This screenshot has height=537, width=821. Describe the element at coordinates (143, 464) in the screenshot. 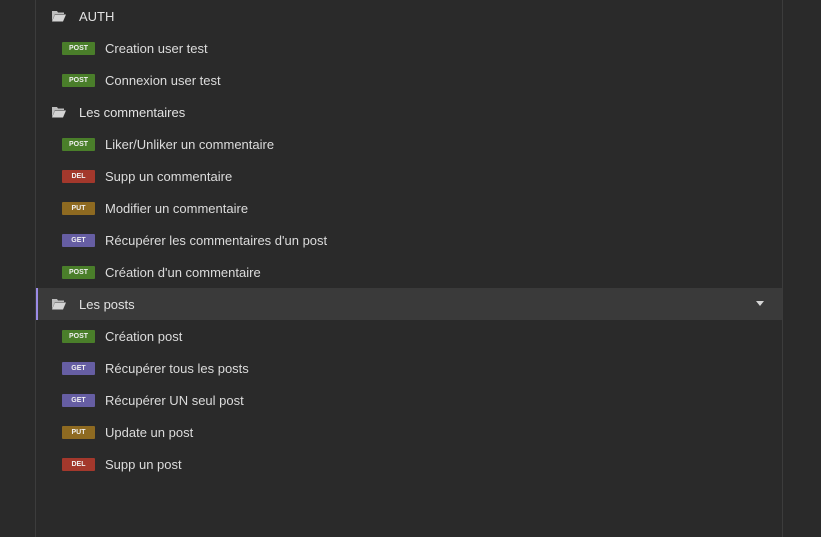

I see `request-name: Supp un post` at that location.